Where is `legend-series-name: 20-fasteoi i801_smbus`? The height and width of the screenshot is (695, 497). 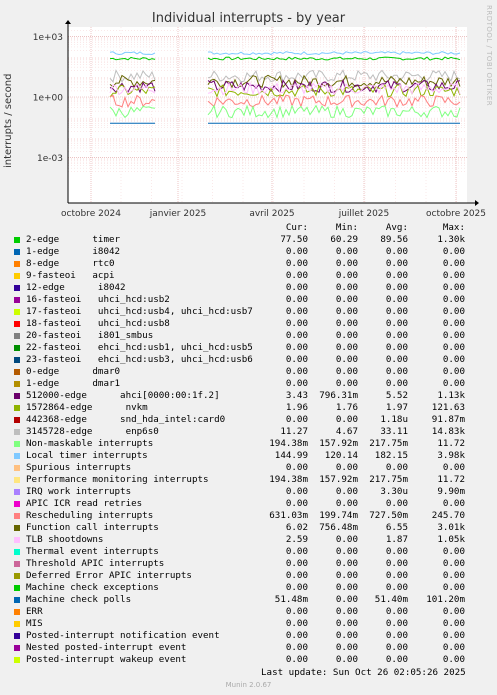
legend-series-name: 20-fasteoi i801_smbus is located at coordinates (90, 335).